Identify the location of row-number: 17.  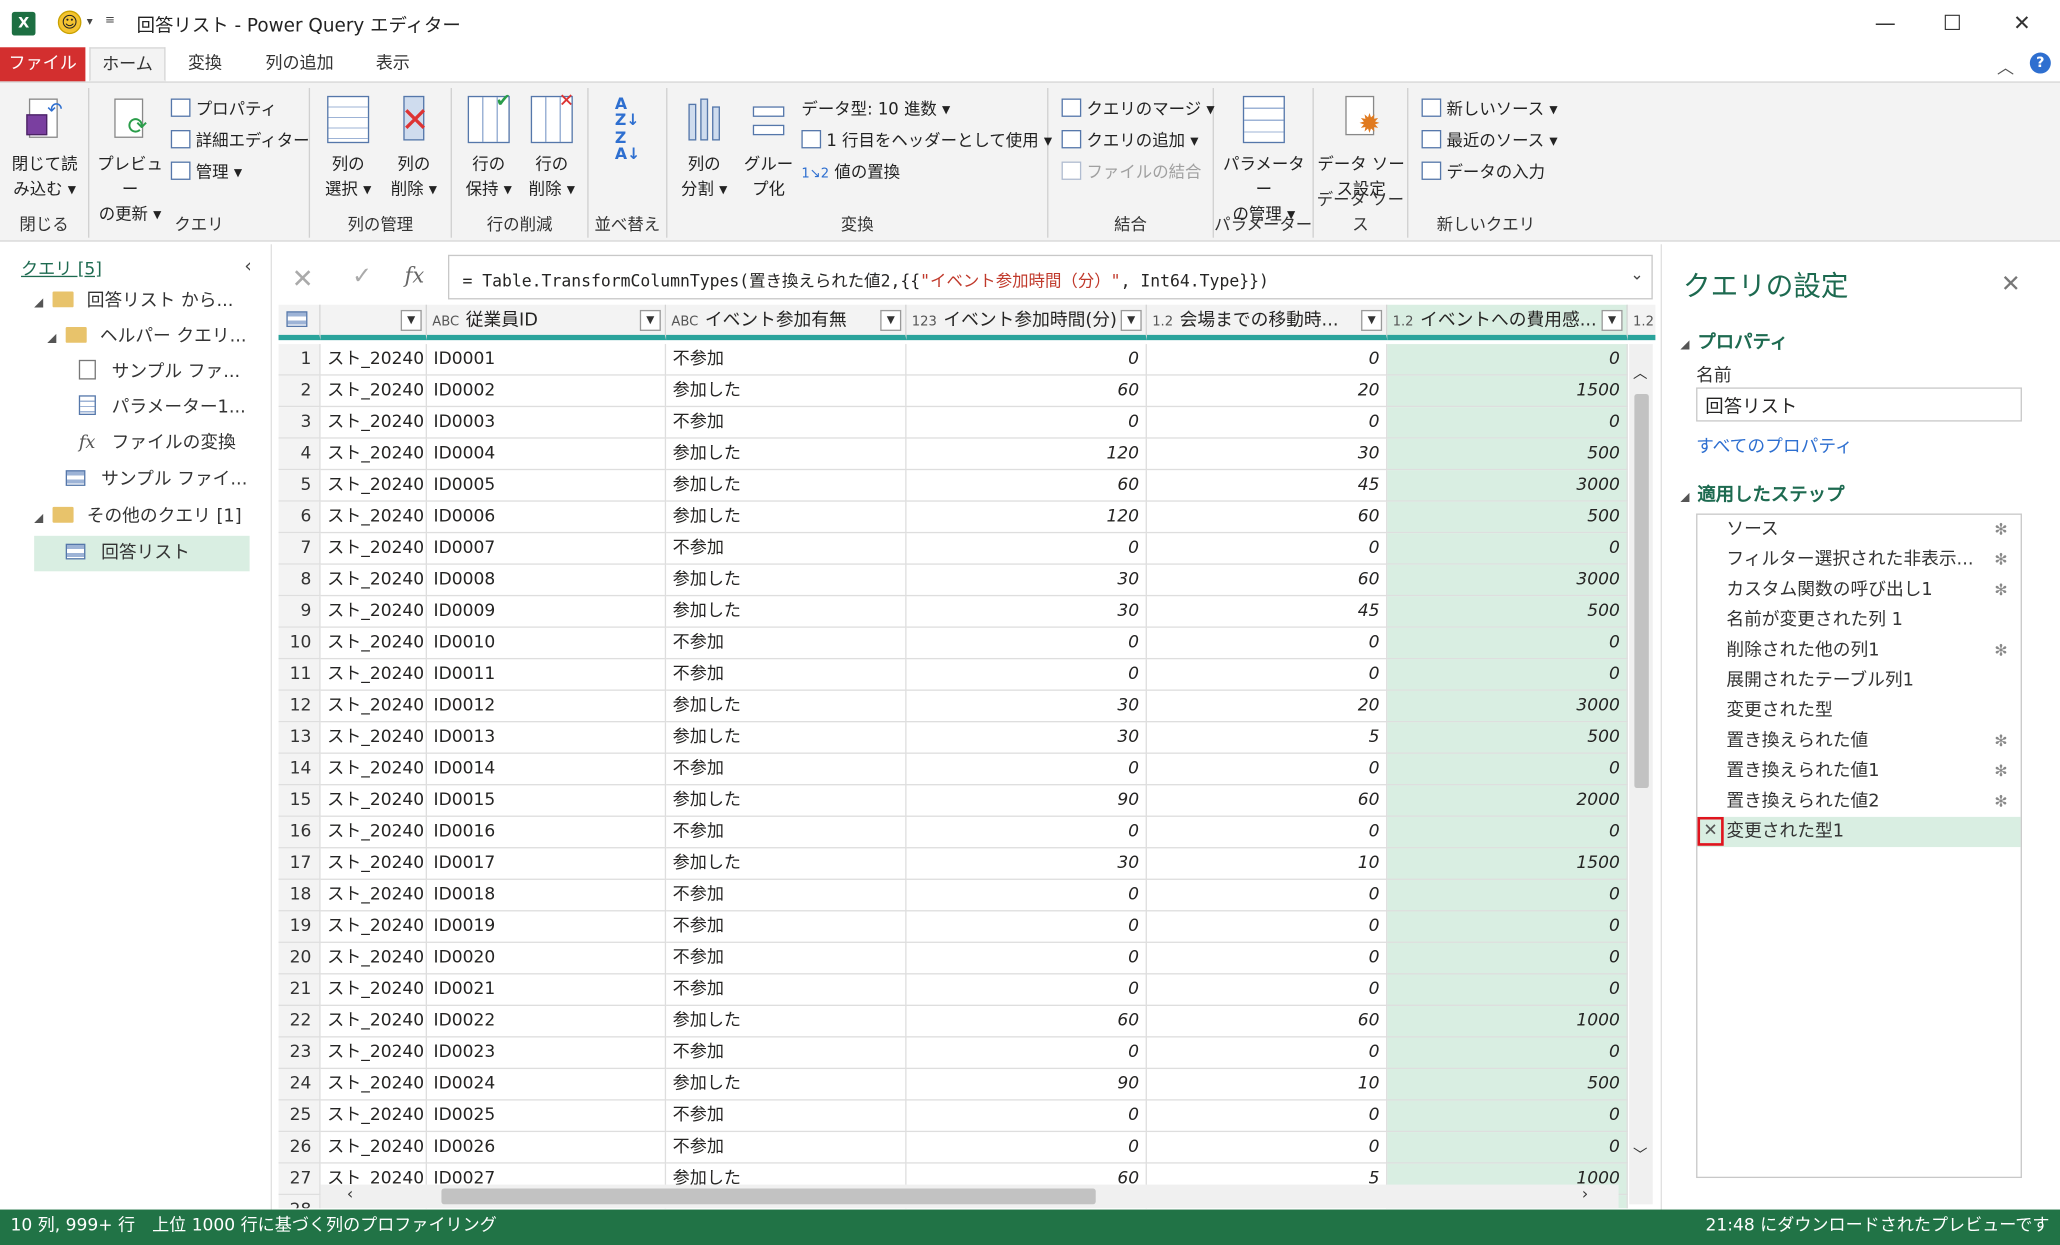
(299, 864).